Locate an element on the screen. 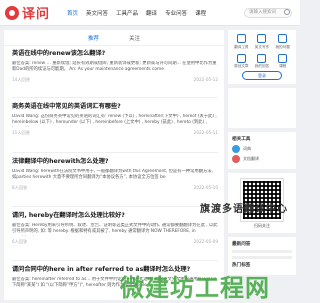  tab-following: 关注 is located at coordinates (134, 38).